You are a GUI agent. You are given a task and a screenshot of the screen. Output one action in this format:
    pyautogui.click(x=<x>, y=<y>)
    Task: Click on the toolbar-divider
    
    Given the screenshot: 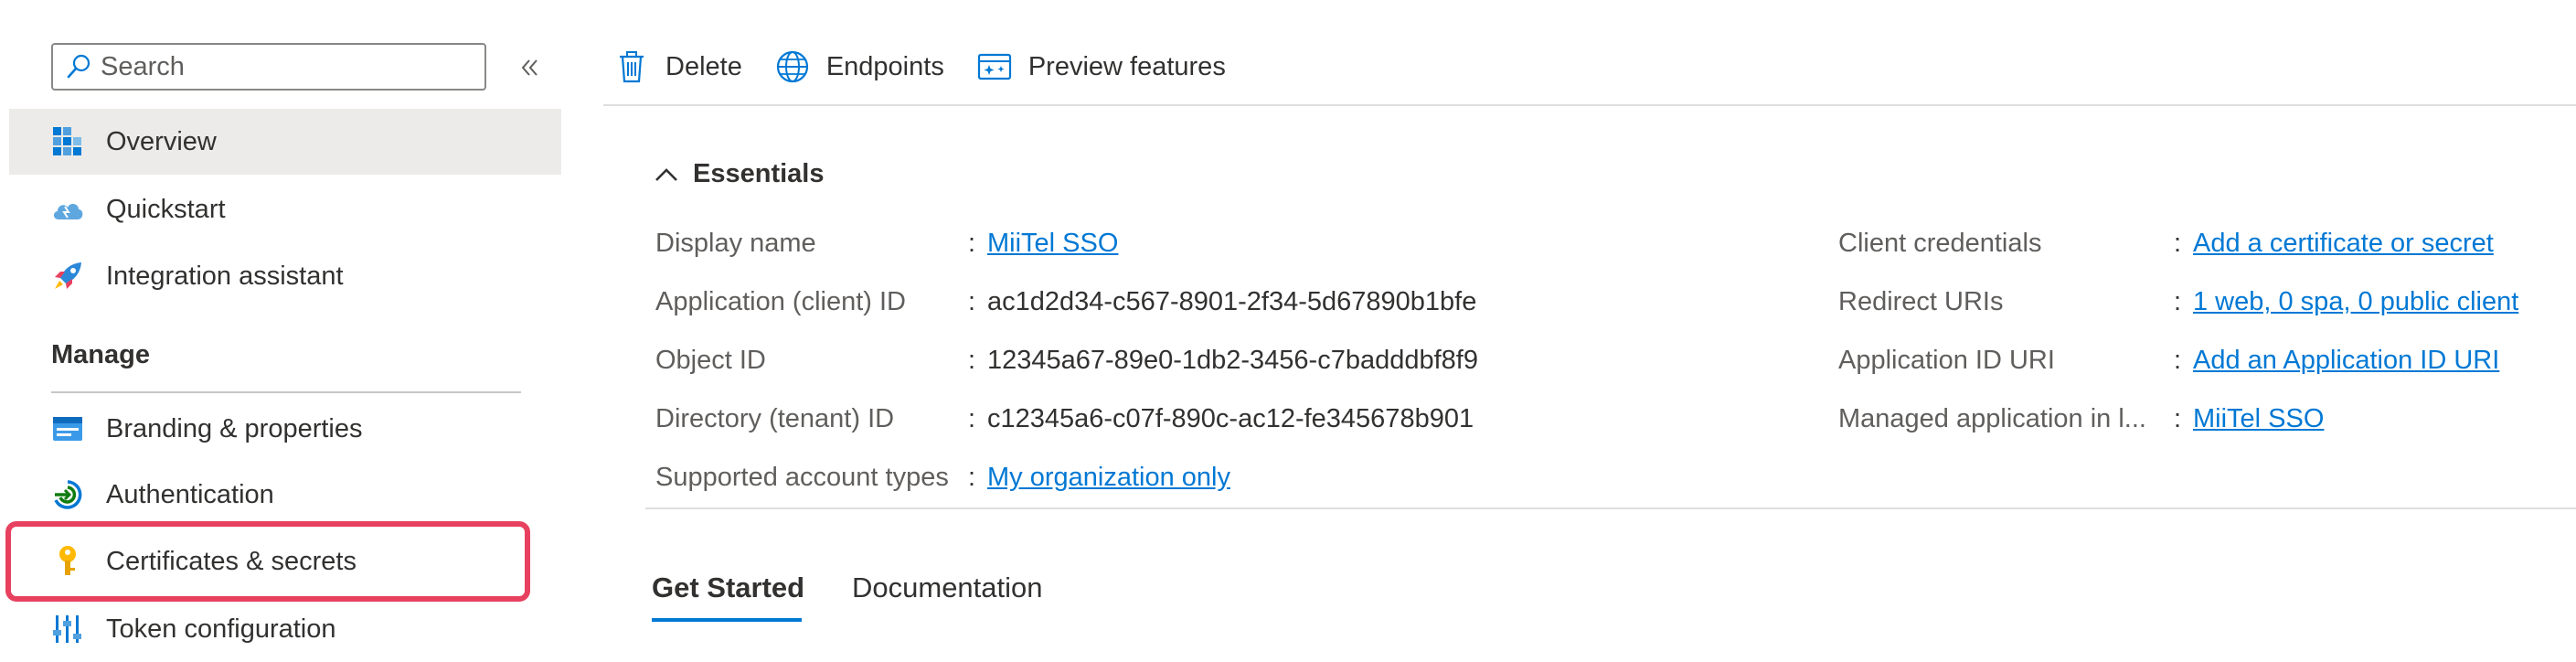 What is the action you would take?
    pyautogui.click(x=1589, y=105)
    